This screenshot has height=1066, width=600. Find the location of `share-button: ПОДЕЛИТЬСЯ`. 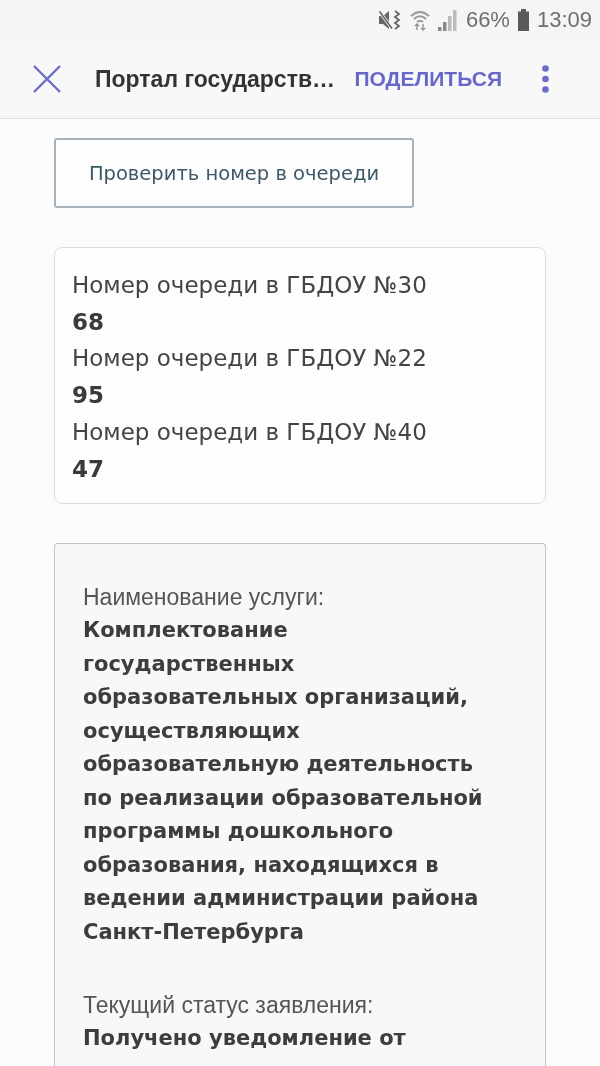

share-button: ПОДЕЛИТЬСЯ is located at coordinates (428, 79).